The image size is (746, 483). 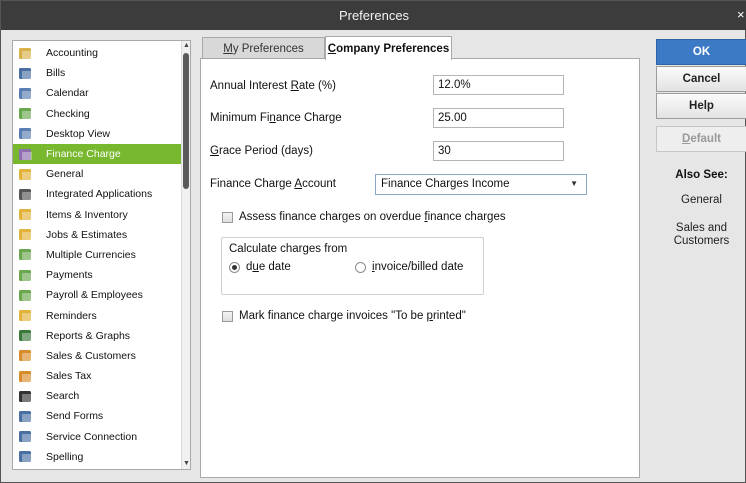 What do you see at coordinates (234, 267) in the screenshot?
I see `due-date-radio` at bounding box center [234, 267].